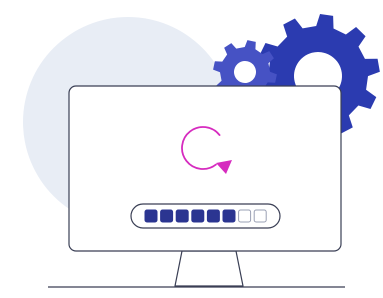  I want to click on progress-bar, so click(205, 216).